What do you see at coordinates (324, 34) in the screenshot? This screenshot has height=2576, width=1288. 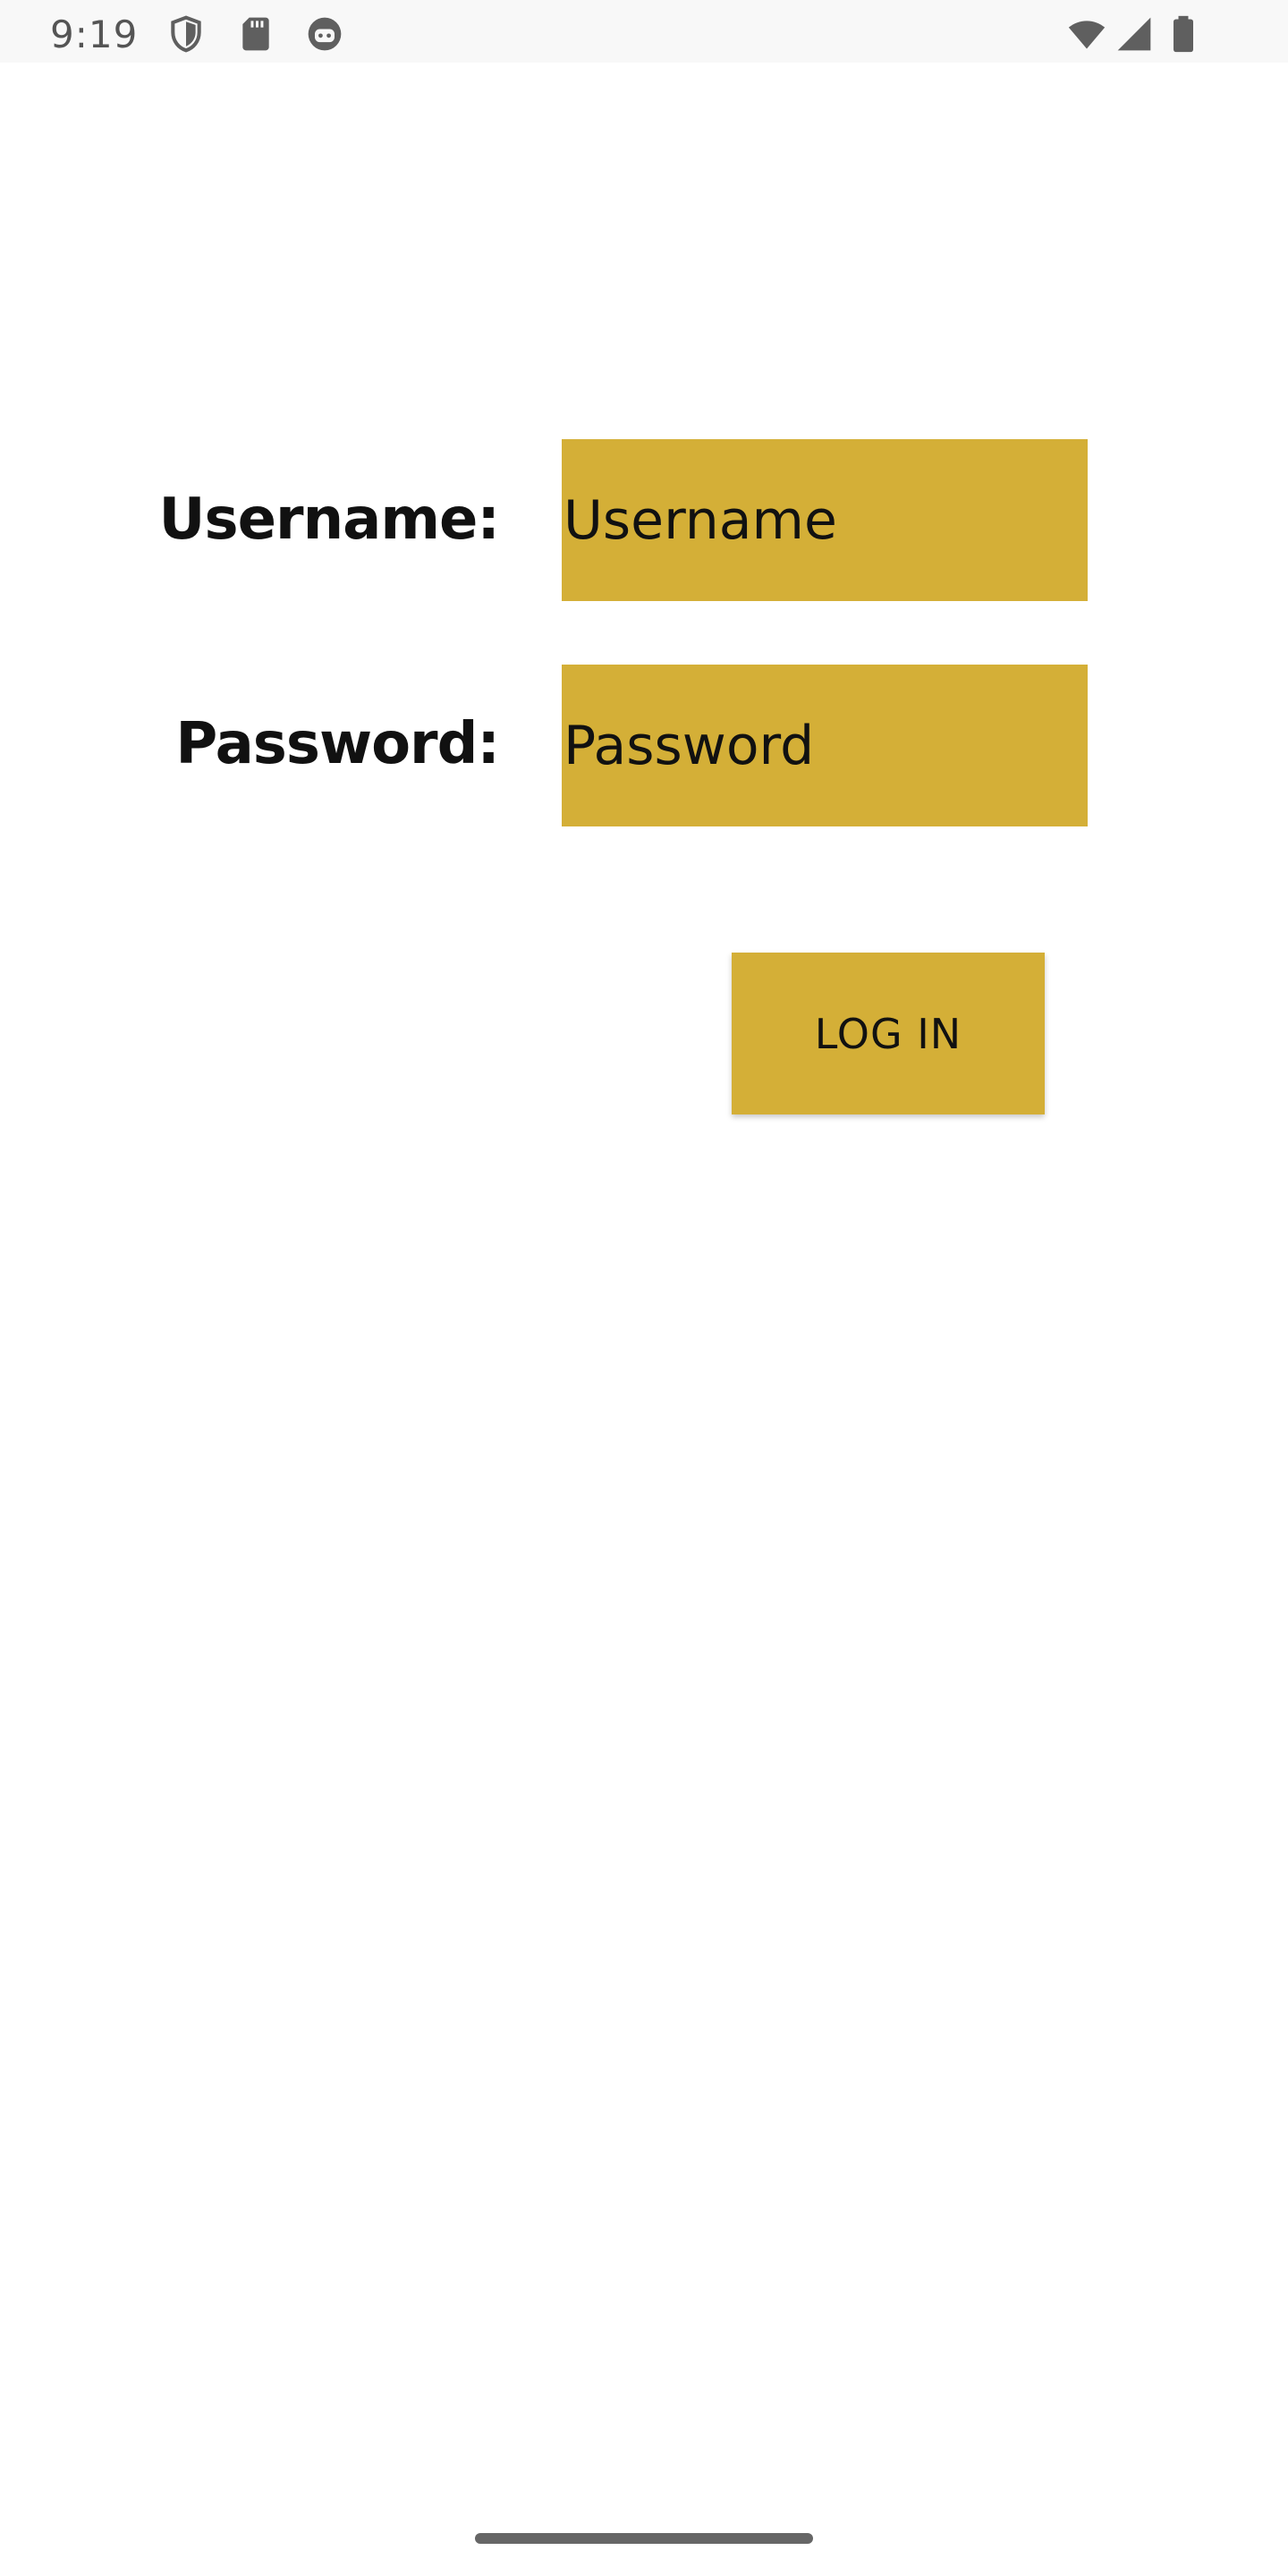 I see `face-icon` at bounding box center [324, 34].